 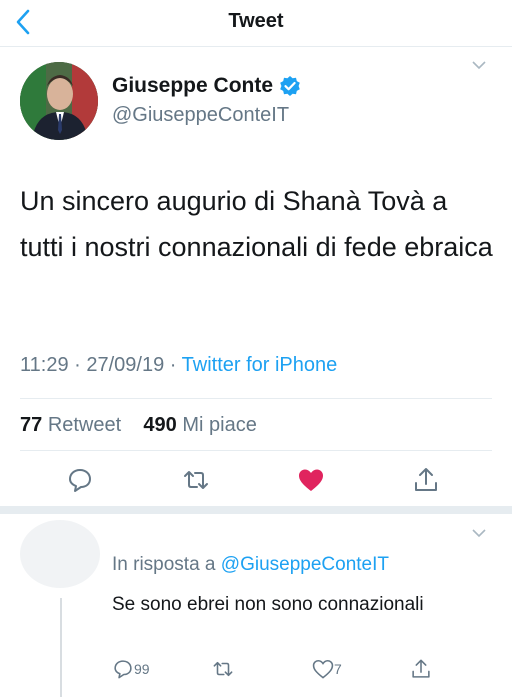 What do you see at coordinates (31, 425) in the screenshot?
I see `retweet-count: 77` at bounding box center [31, 425].